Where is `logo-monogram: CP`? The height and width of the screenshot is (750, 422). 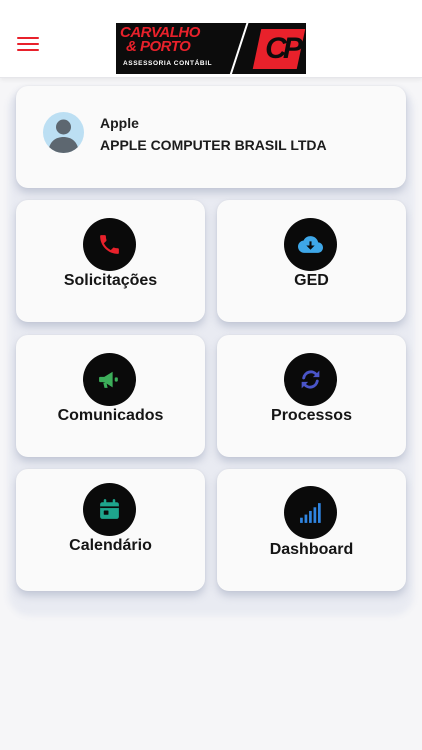
logo-monogram: CP is located at coordinates (284, 48).